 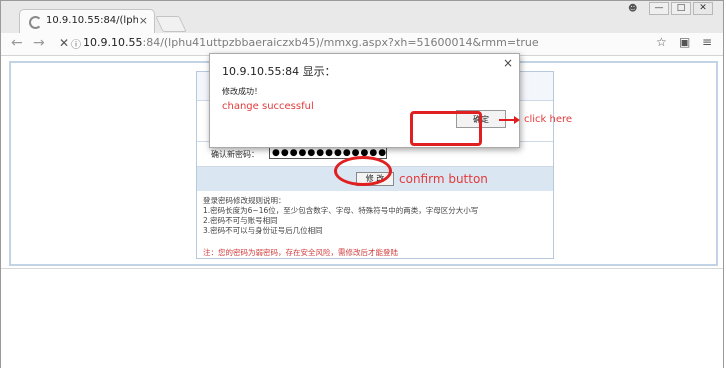 I want to click on annotation-change-successful: change successful, so click(x=268, y=106).